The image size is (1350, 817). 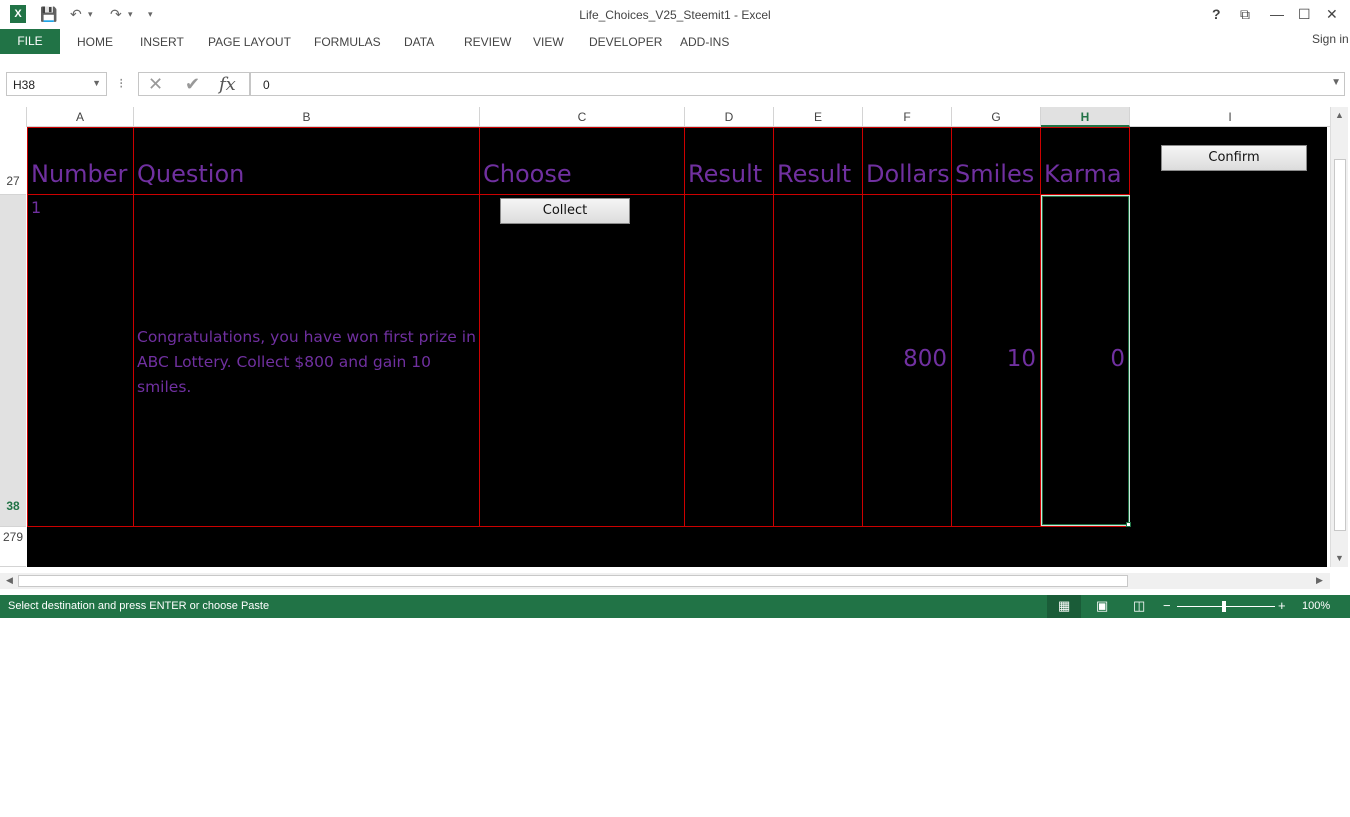 I want to click on header-question: Question, so click(x=190, y=174).